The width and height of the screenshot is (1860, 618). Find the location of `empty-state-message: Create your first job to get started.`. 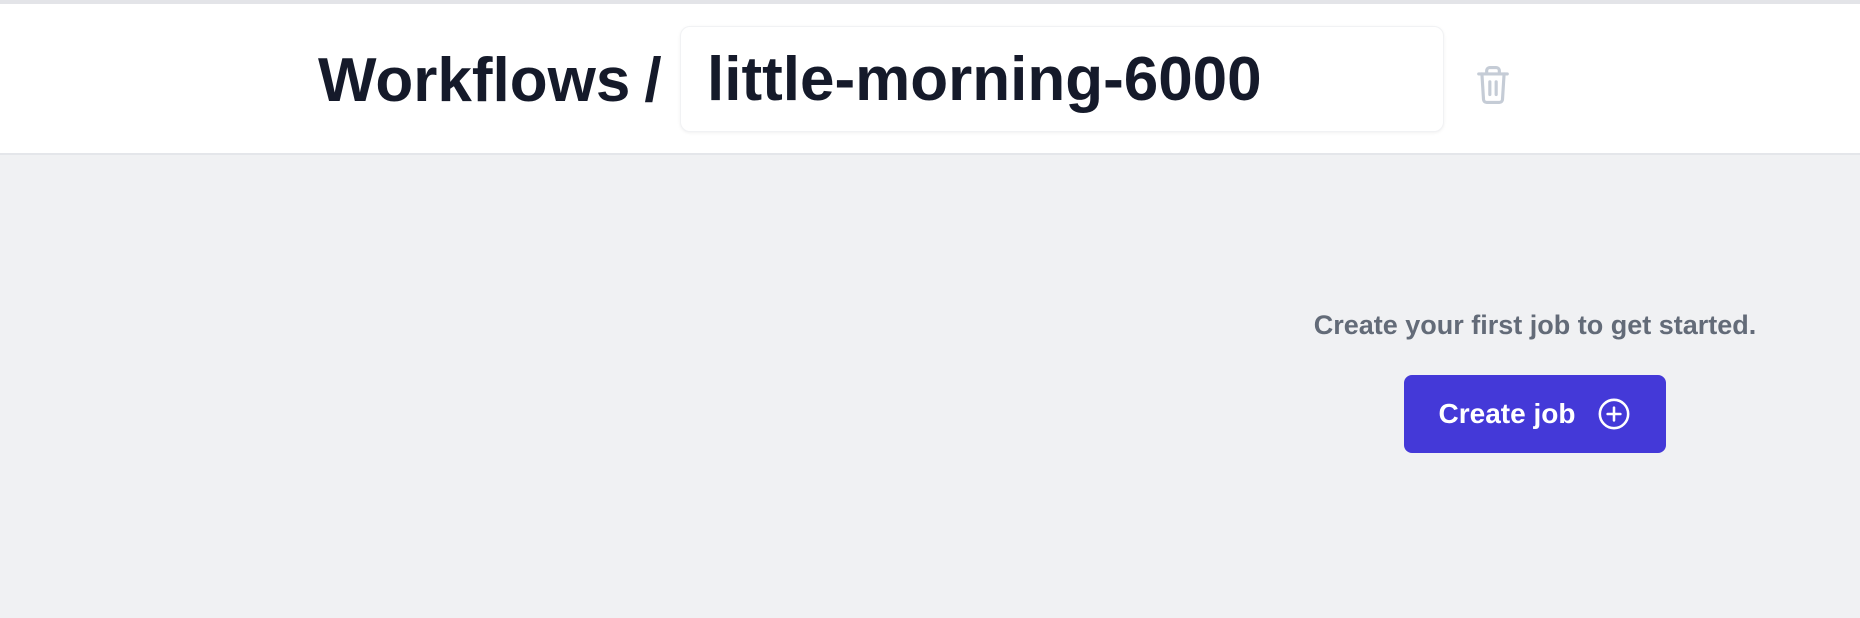

empty-state-message: Create your first job to get started. is located at coordinates (1535, 325).